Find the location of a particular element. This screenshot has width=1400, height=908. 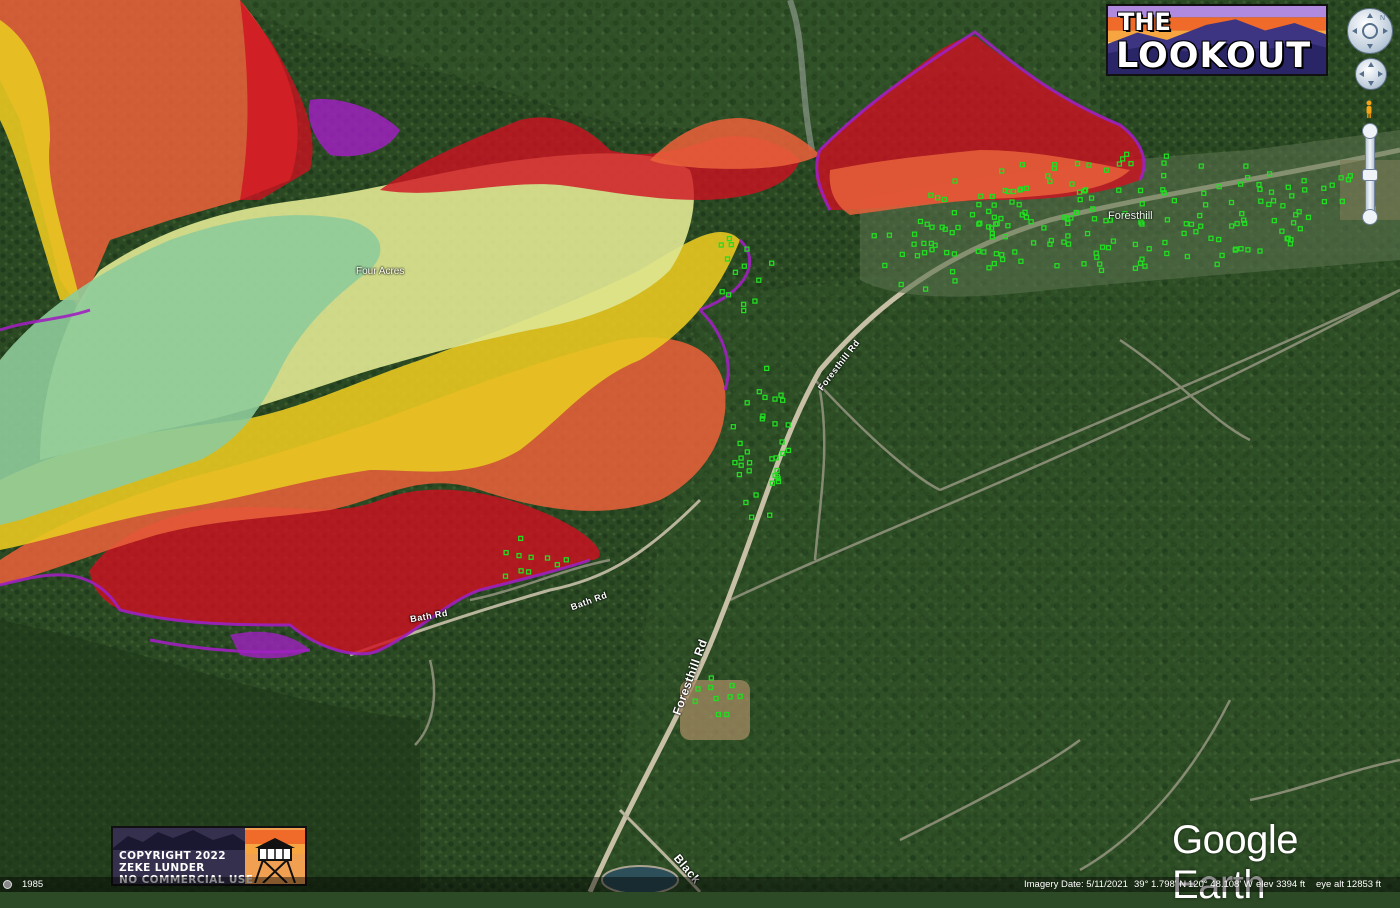

logo-text-the: THE is located at coordinates (1144, 22).